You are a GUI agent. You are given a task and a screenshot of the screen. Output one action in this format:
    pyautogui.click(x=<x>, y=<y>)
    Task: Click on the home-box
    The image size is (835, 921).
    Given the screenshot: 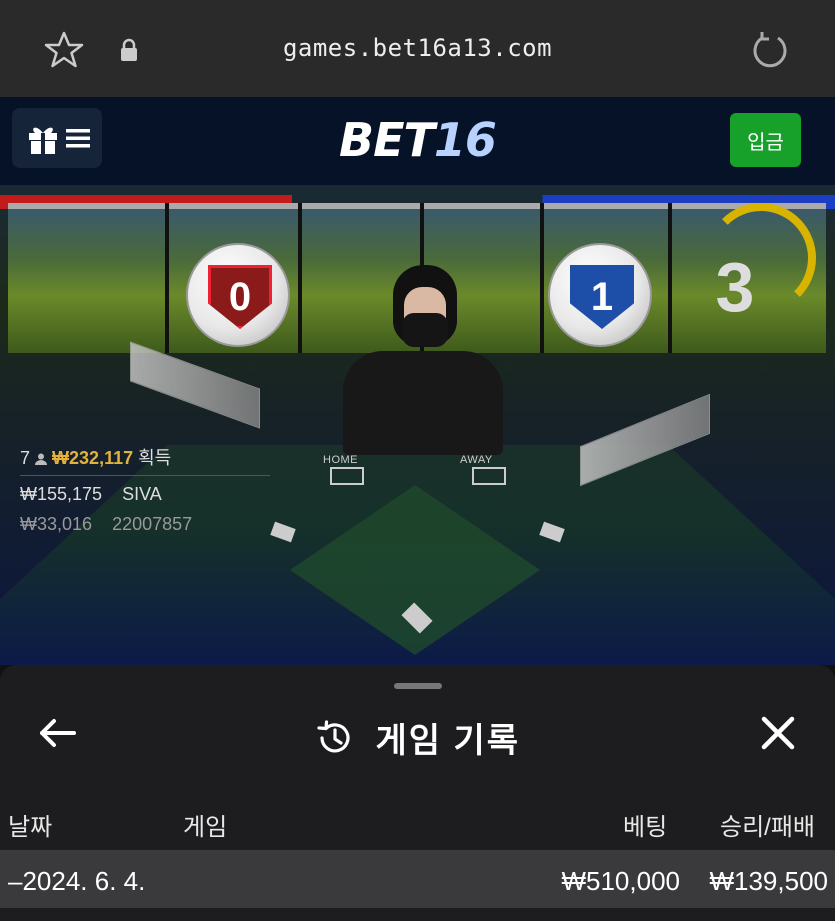 What is the action you would take?
    pyautogui.click(x=347, y=476)
    